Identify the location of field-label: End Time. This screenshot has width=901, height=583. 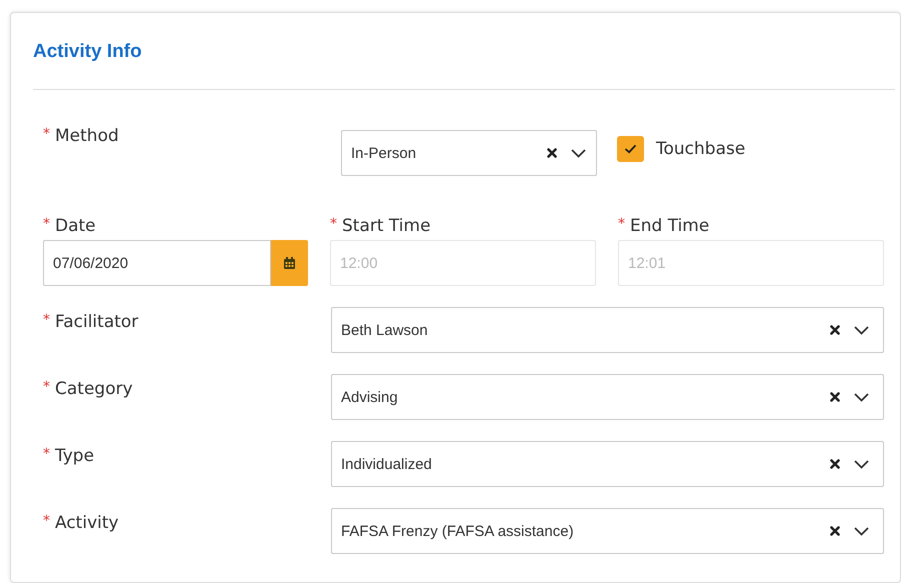
(670, 226).